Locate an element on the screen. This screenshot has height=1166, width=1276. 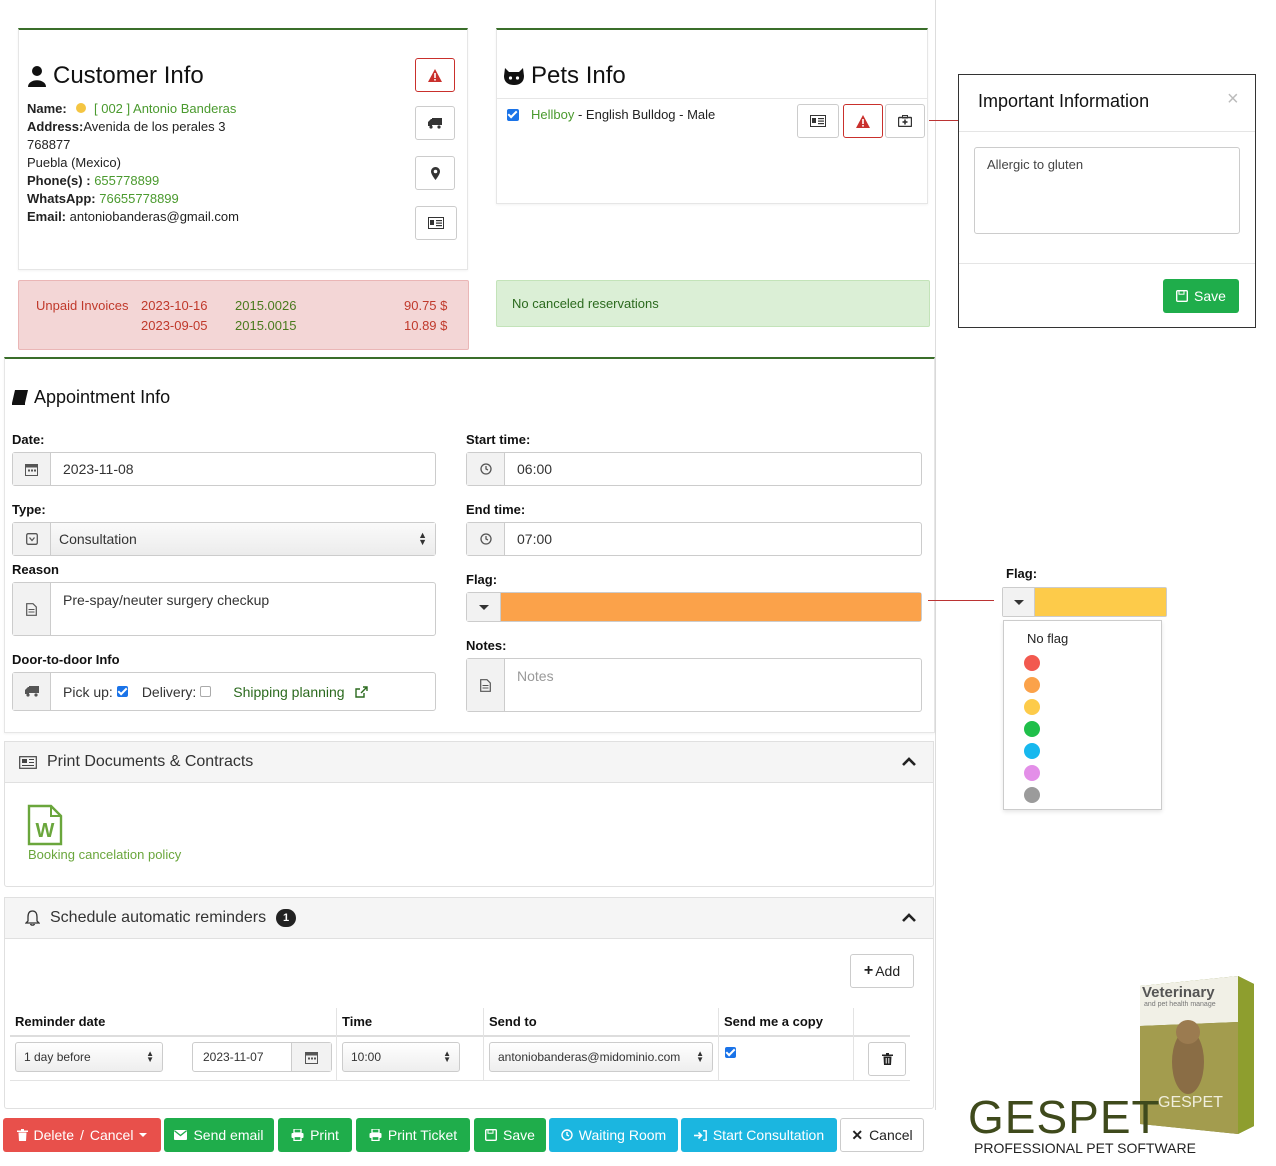
start-time-input: 06:00 is located at coordinates (694, 469).